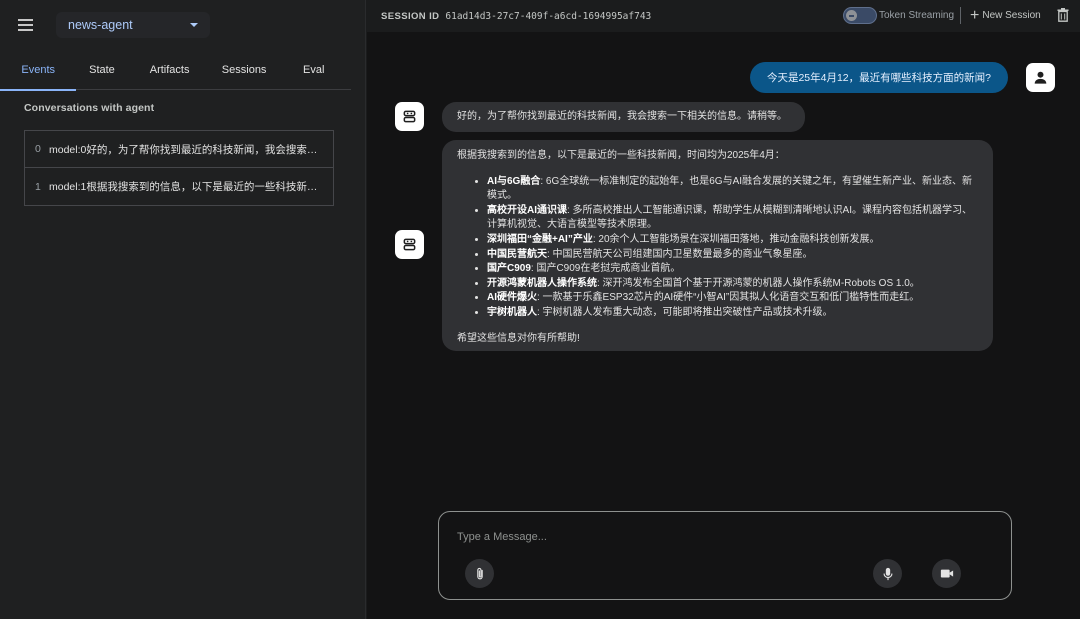 This screenshot has width=1080, height=619. Describe the element at coordinates (509, 269) in the screenshot. I see `news-title: 国产C909` at that location.